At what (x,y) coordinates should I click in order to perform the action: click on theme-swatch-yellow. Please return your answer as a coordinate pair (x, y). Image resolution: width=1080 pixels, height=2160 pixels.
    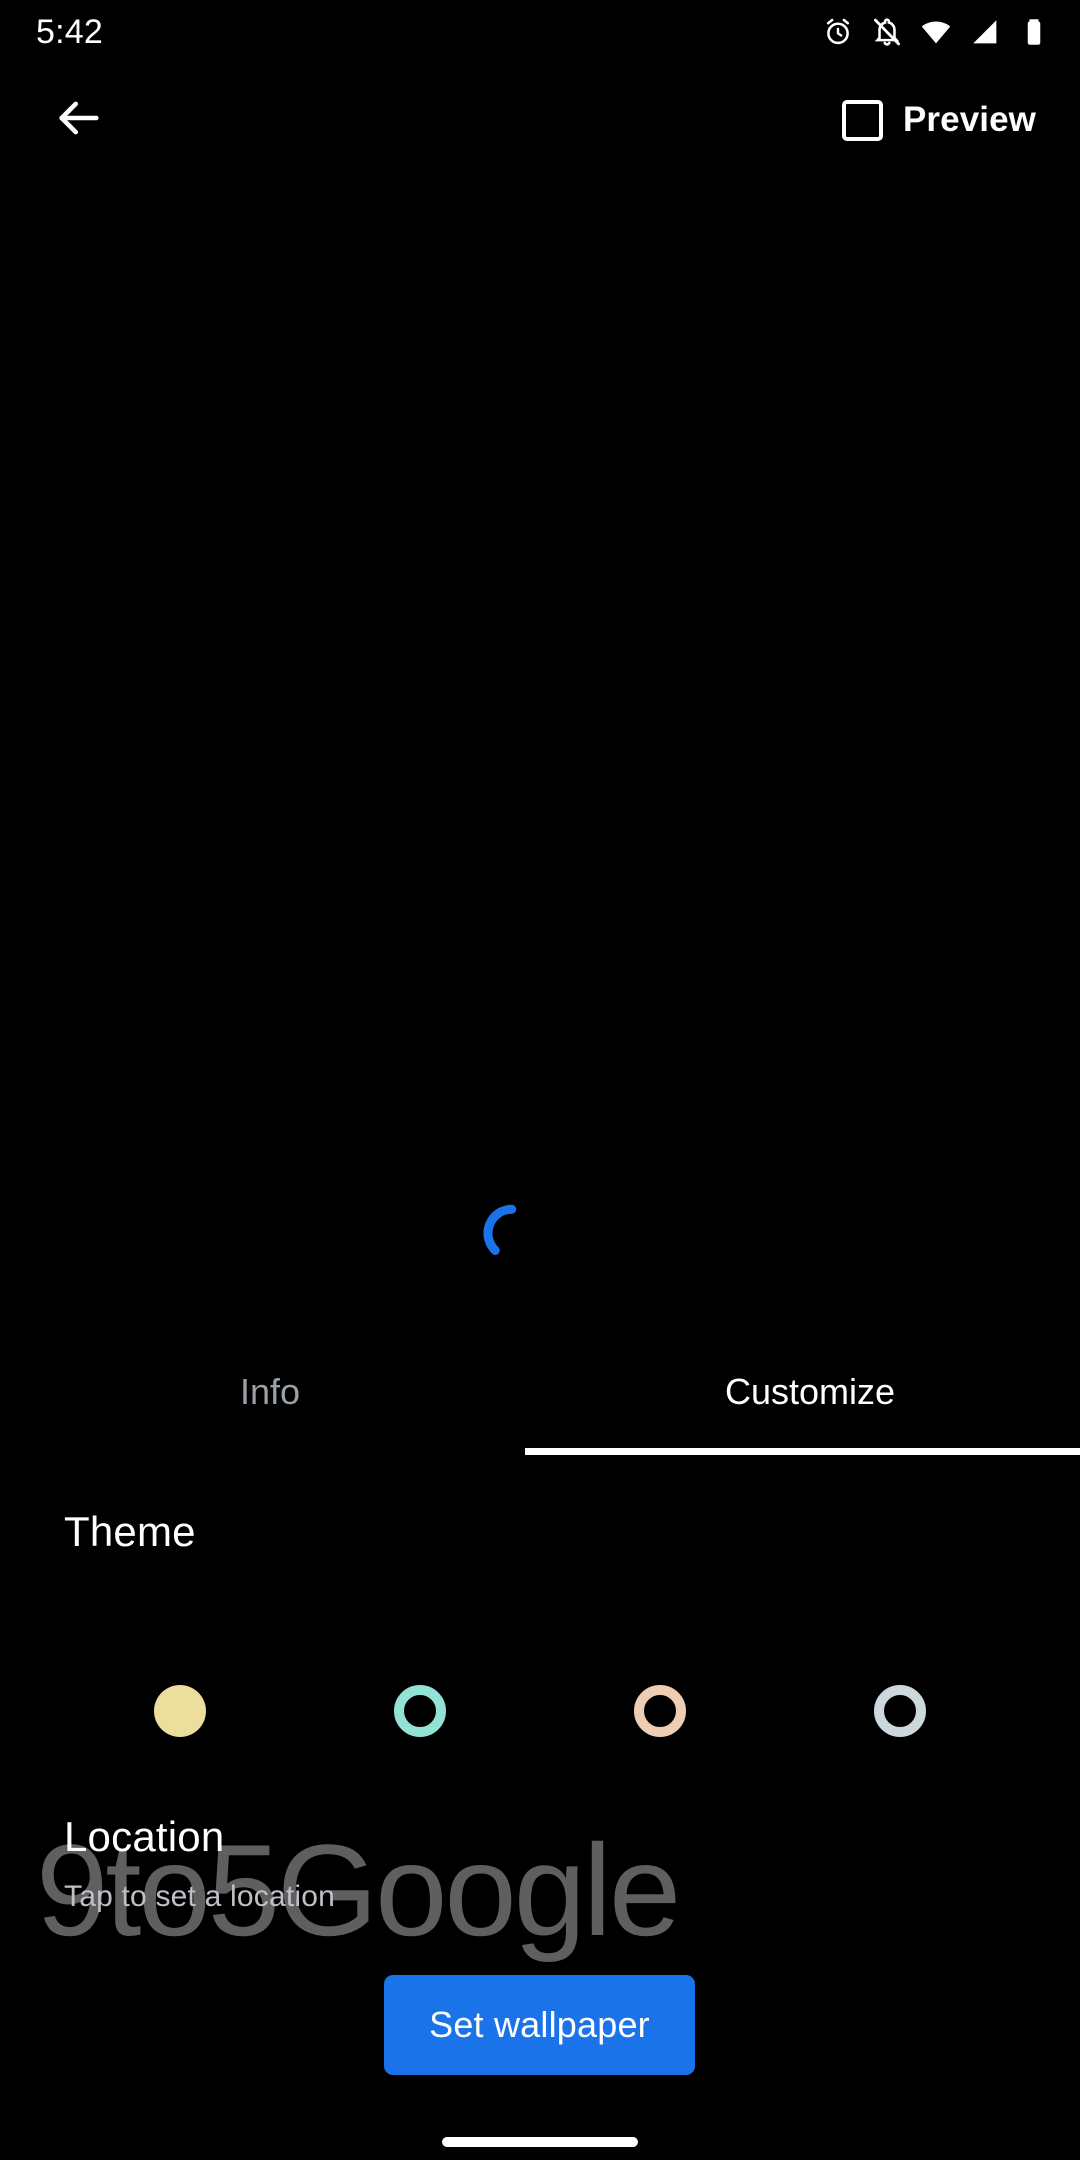
    Looking at the image, I should click on (180, 1711).